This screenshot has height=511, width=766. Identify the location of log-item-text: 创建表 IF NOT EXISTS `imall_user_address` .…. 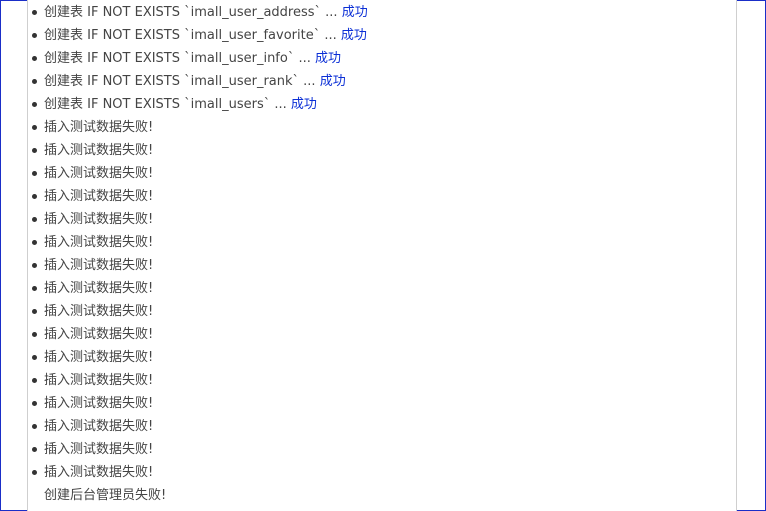
(193, 12).